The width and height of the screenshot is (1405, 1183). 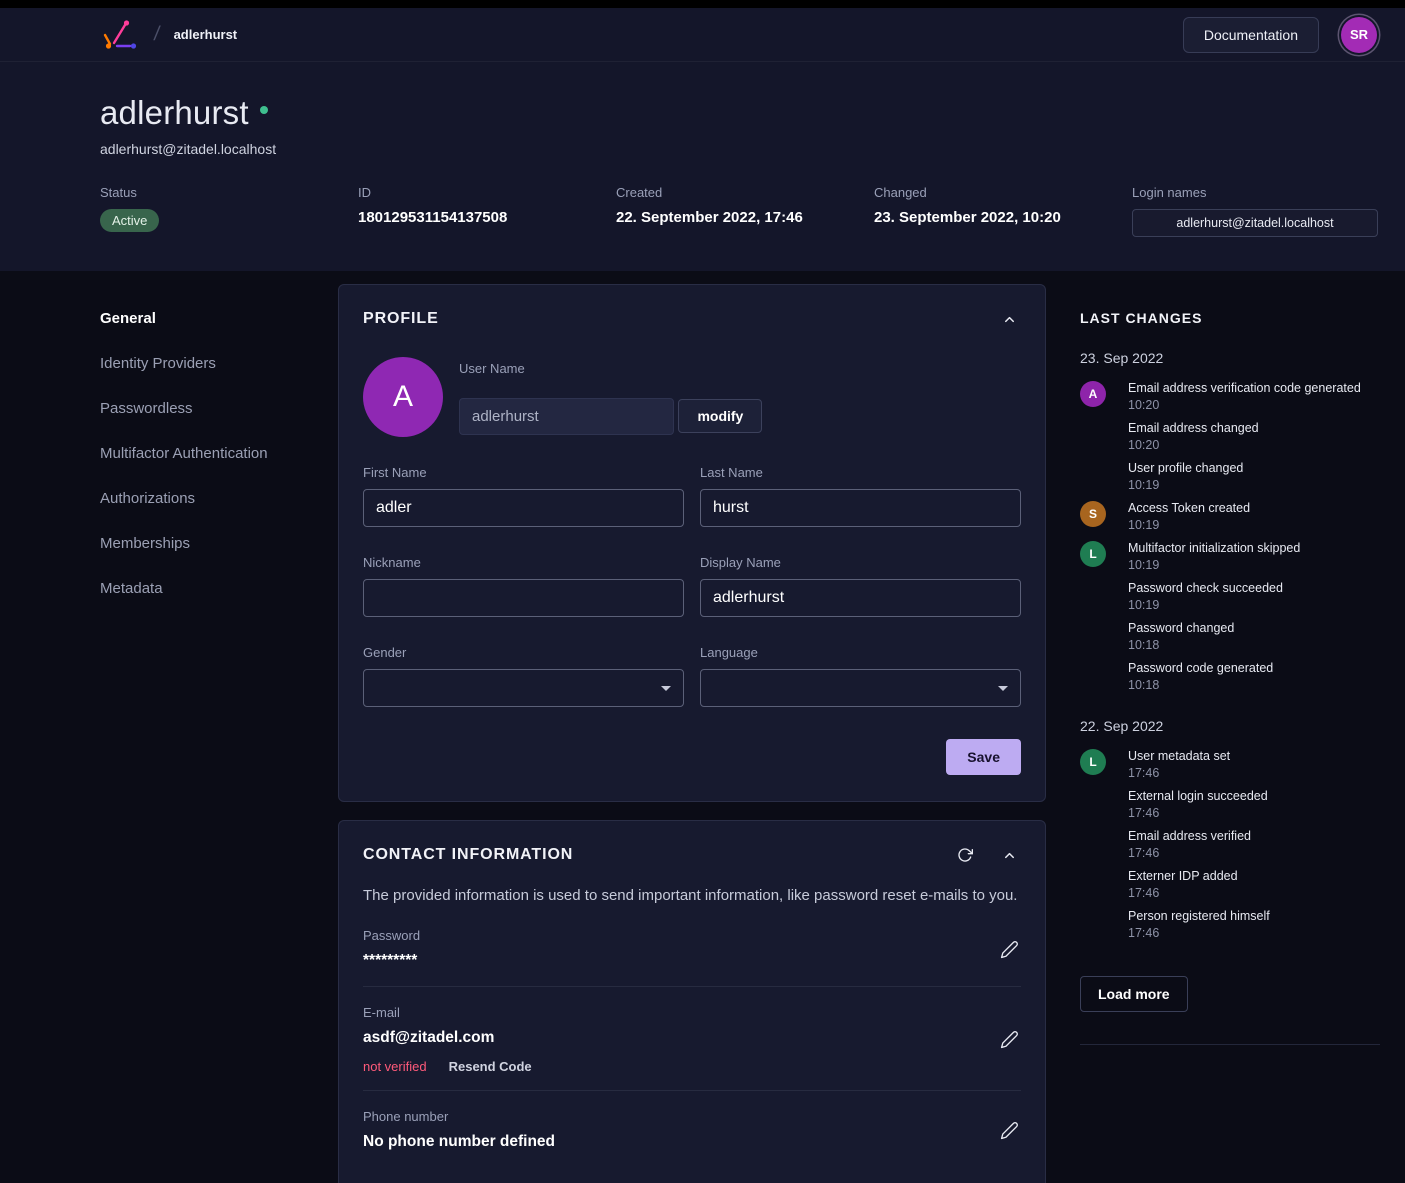 What do you see at coordinates (1134, 994) in the screenshot?
I see `load-more-button: Load more` at bounding box center [1134, 994].